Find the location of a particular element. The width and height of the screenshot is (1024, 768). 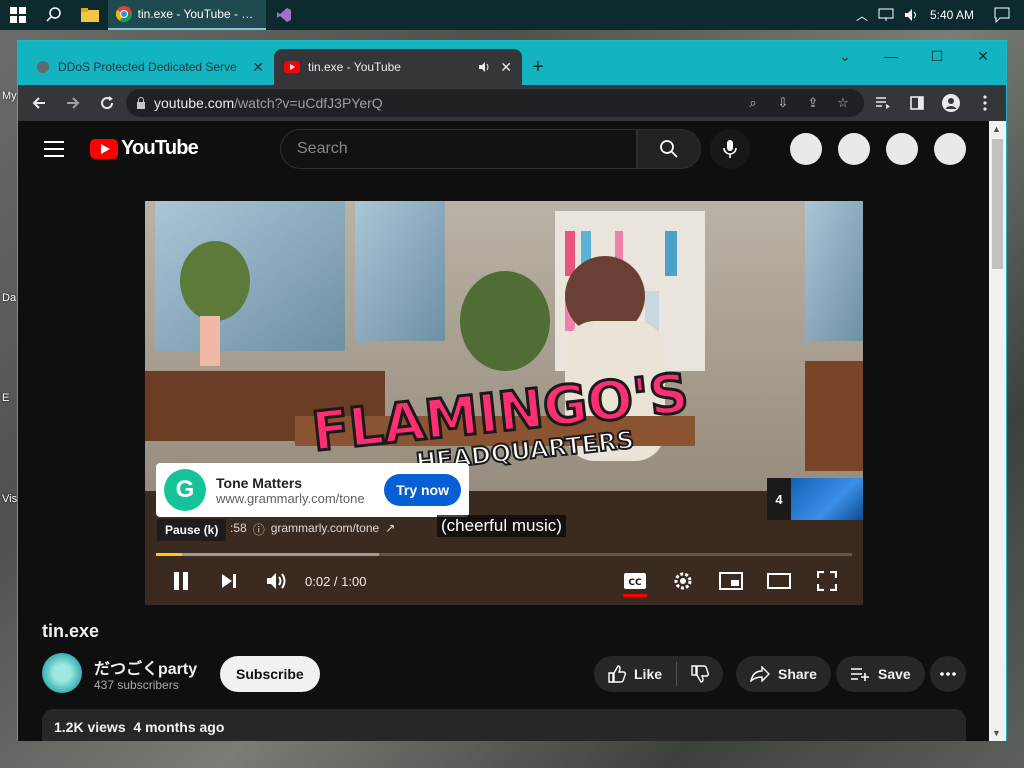

ad-meta-link: grammarly.com/tone is located at coordinates (325, 529).